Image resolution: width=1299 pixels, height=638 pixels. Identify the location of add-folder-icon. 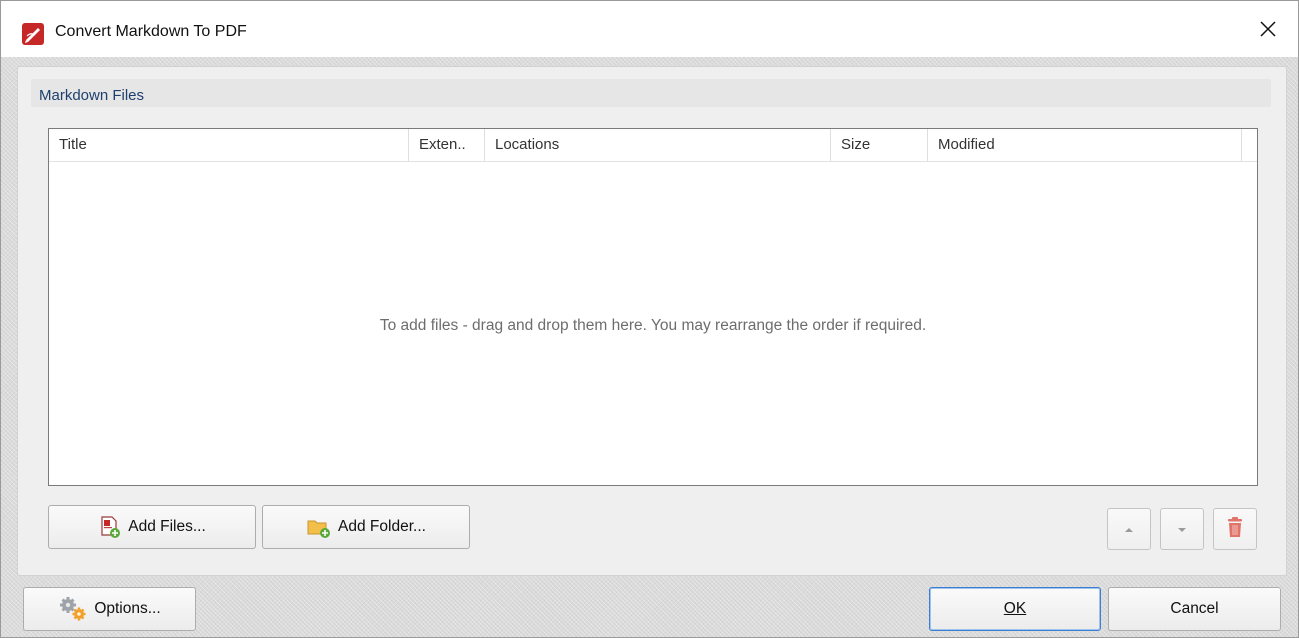
(319, 527).